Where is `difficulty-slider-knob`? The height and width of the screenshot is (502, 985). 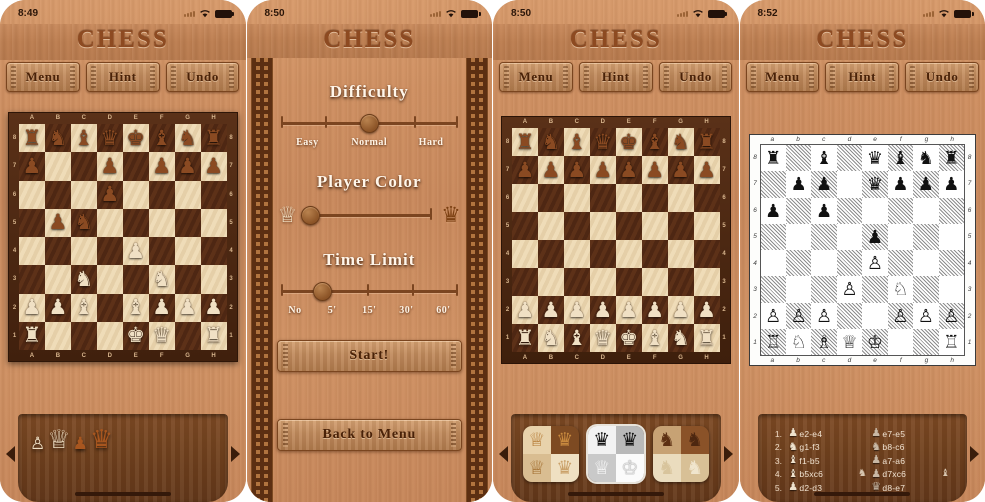
difficulty-slider-knob is located at coordinates (369, 123).